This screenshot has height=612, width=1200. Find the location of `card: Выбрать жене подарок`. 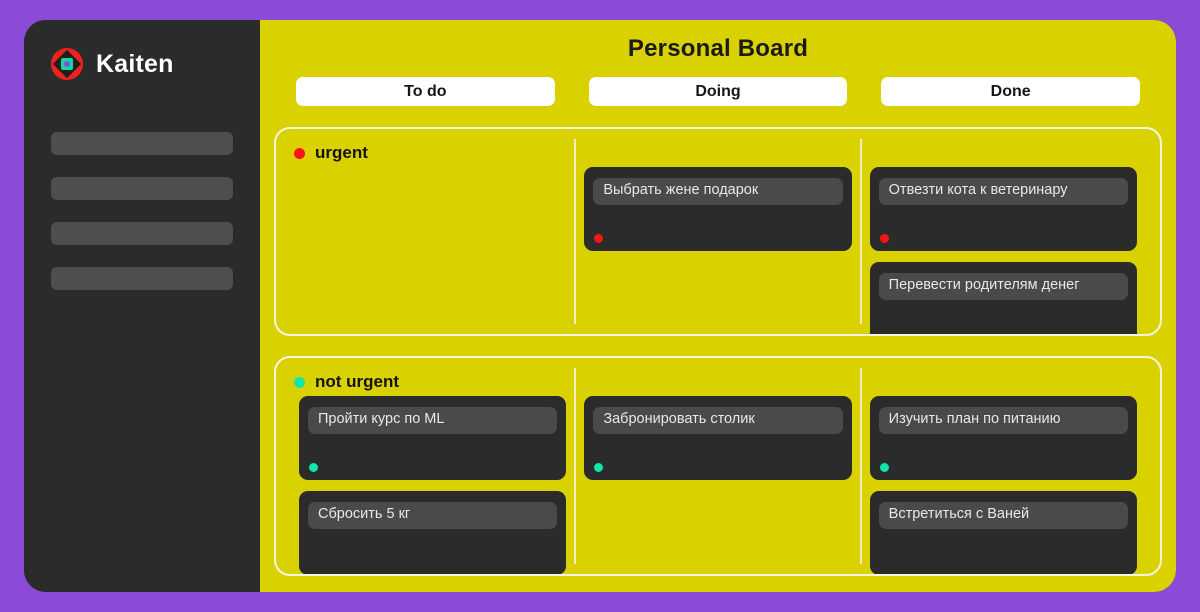

card: Выбрать жене подарок is located at coordinates (718, 209).